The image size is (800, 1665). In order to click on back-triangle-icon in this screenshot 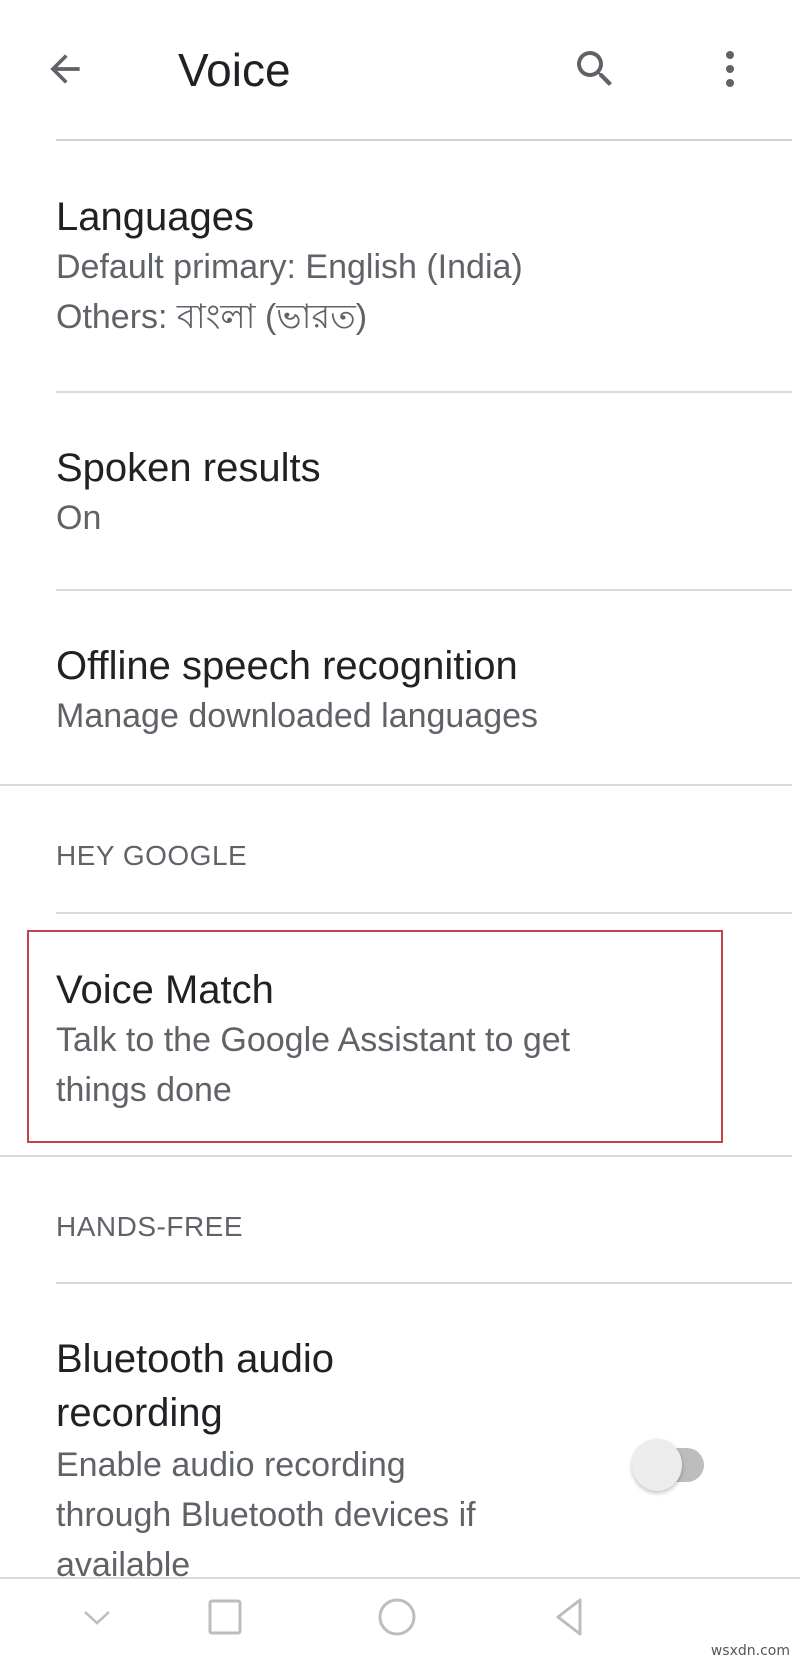, I will do `click(570, 1619)`.